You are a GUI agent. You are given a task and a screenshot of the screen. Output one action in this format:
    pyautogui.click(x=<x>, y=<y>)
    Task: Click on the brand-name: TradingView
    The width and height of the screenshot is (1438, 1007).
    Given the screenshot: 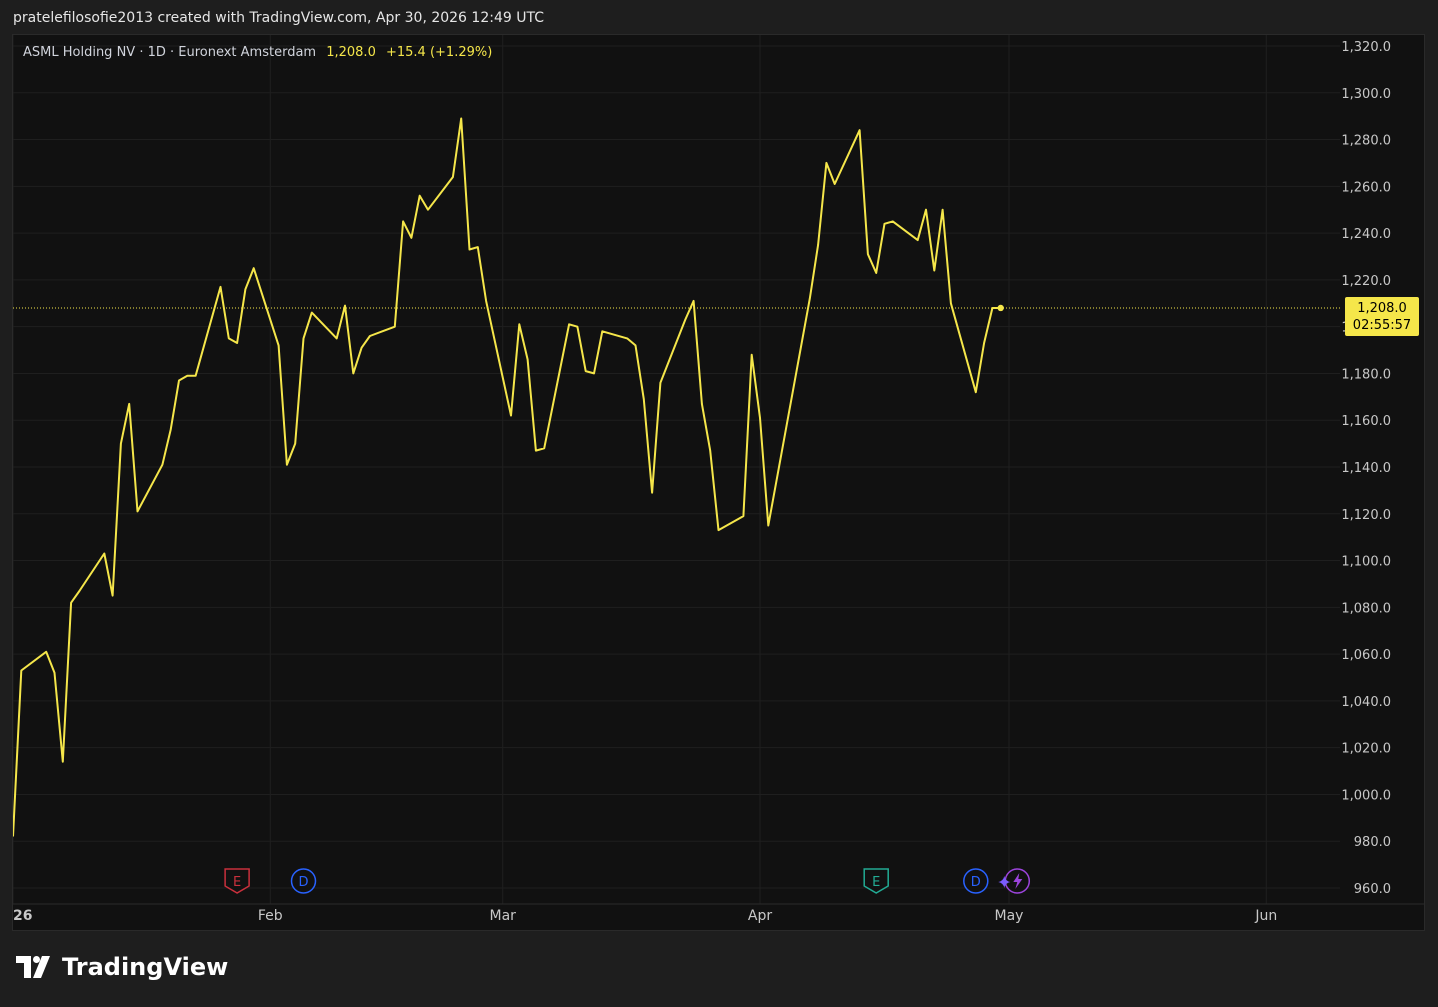 What is the action you would take?
    pyautogui.click(x=145, y=967)
    